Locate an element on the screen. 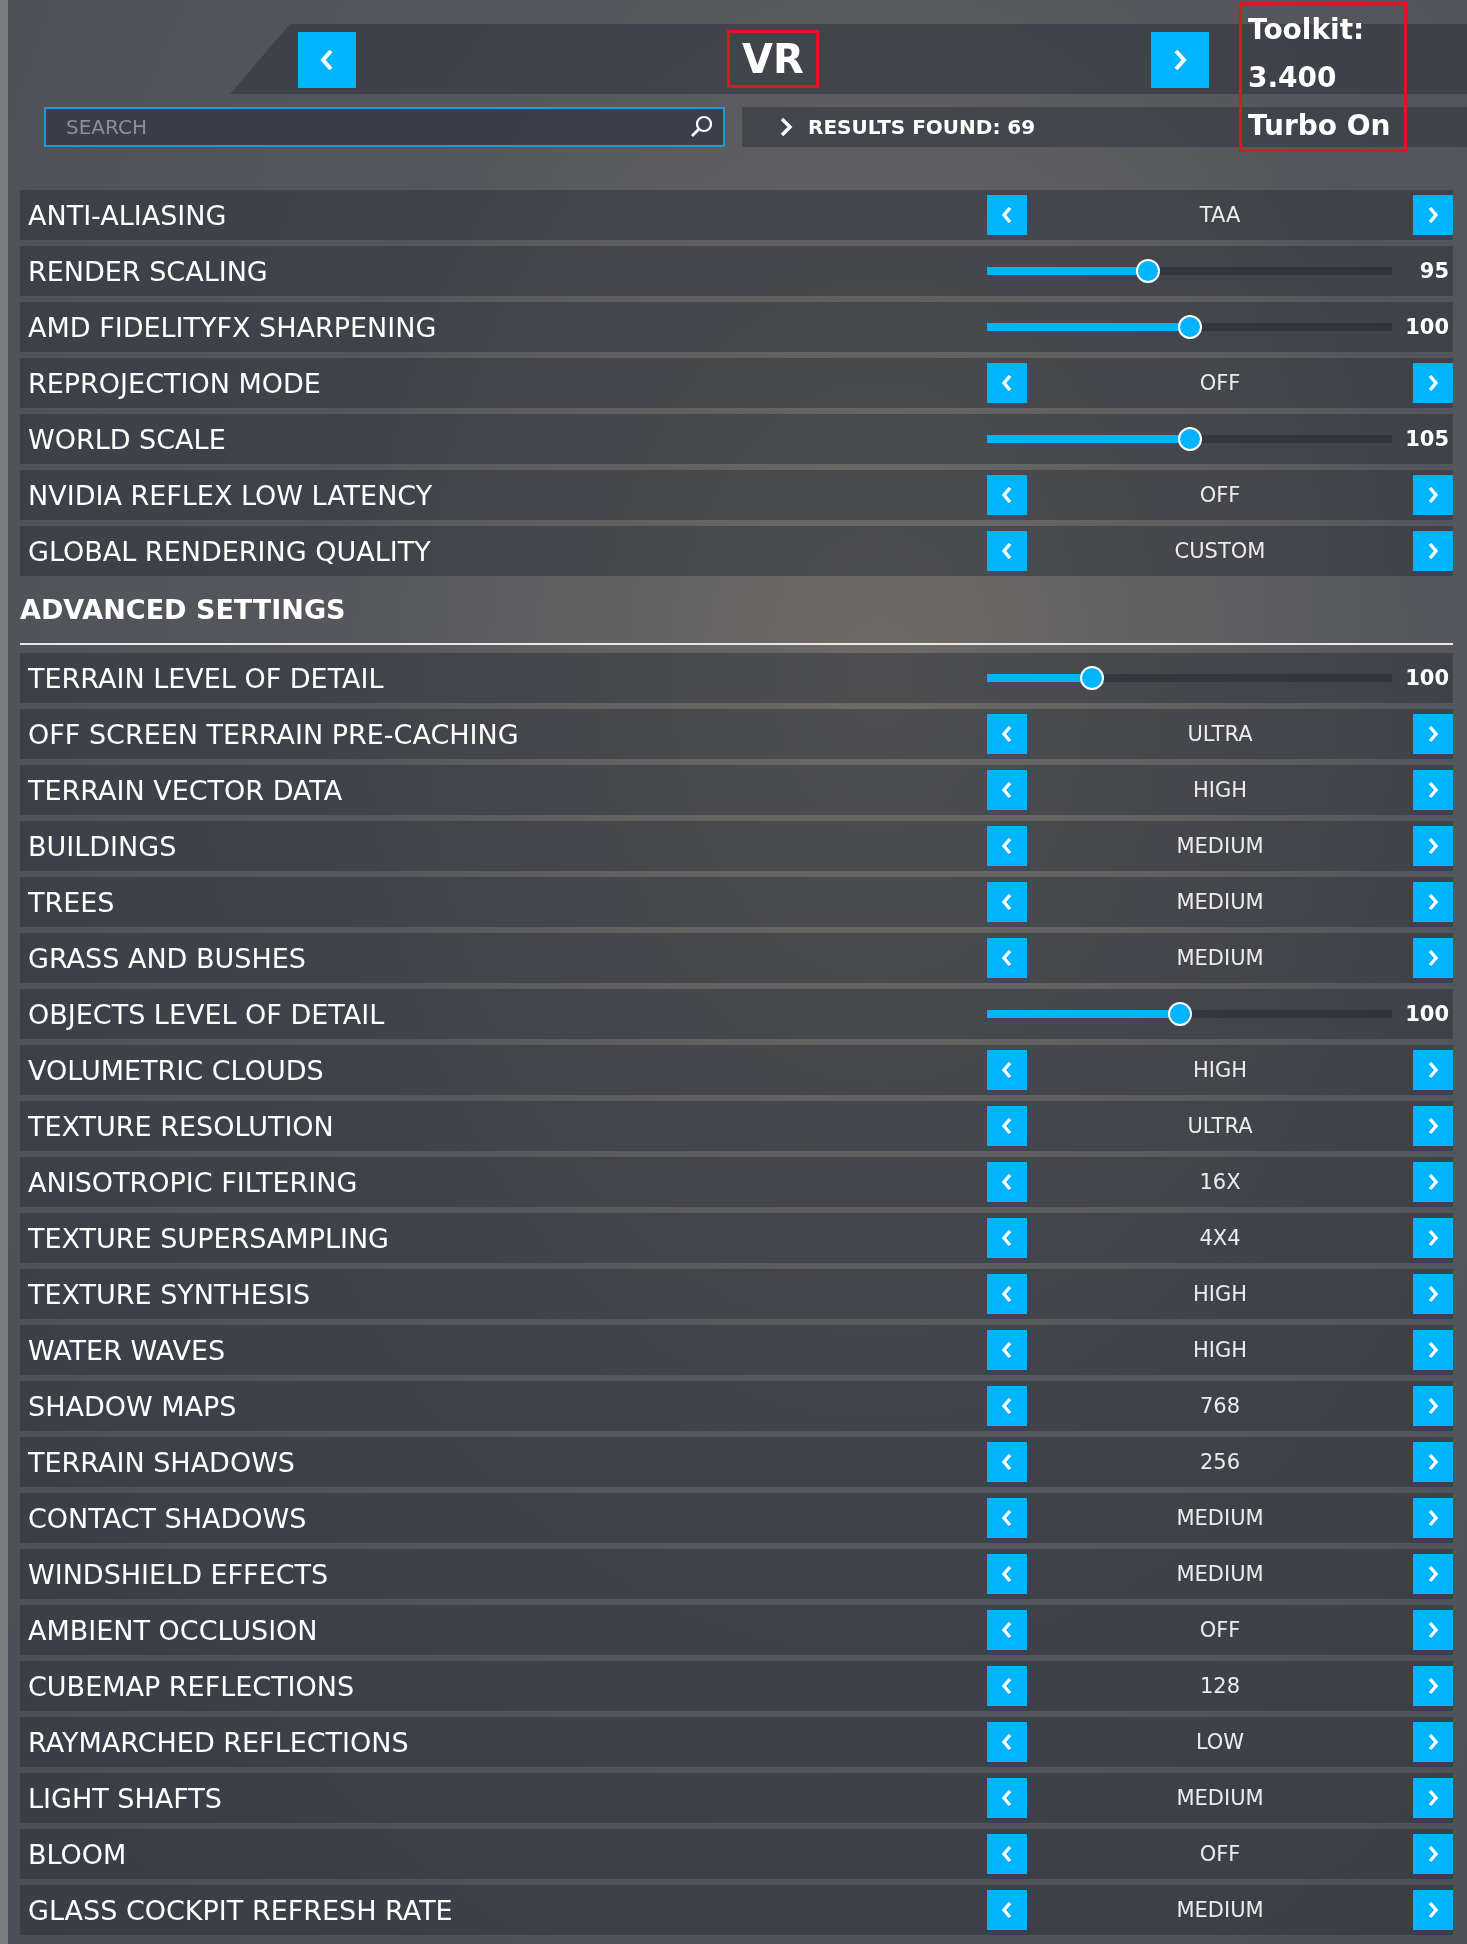  setting-row: TEXTURE SUPERSAMPLING 4X4 is located at coordinates (736, 1238).